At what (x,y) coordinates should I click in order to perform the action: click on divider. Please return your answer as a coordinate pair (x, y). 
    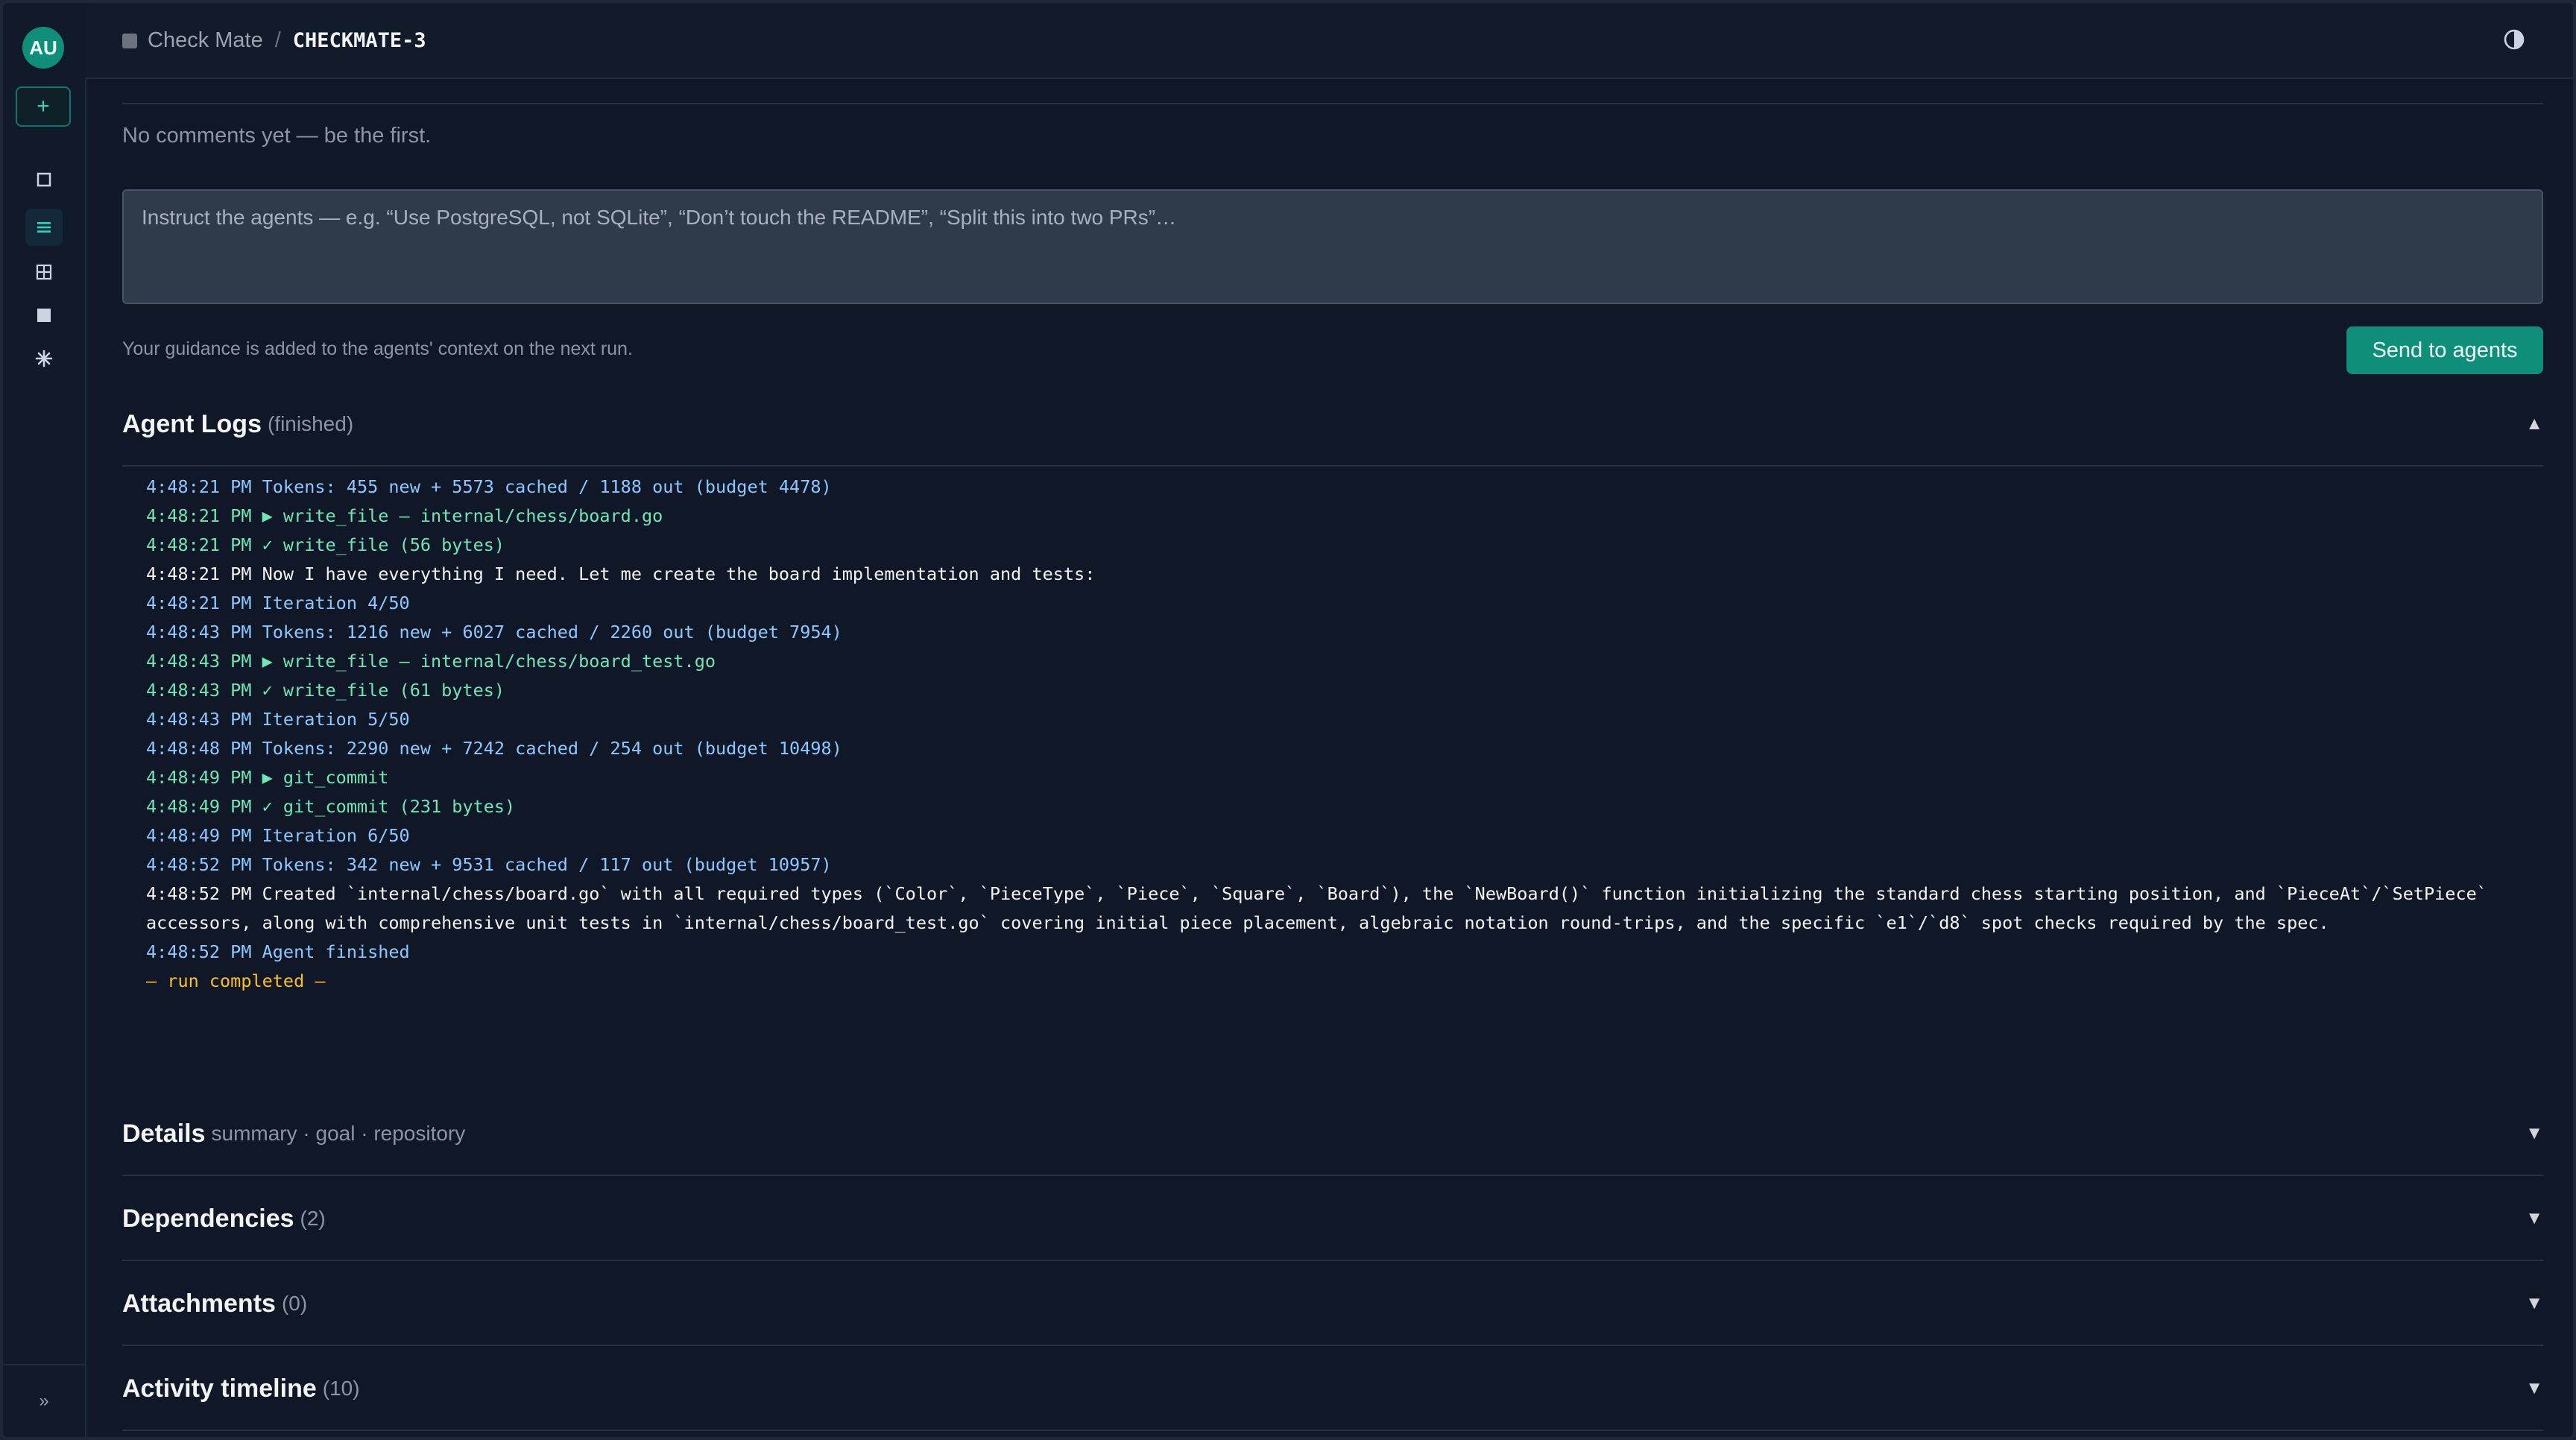
    Looking at the image, I should click on (1332, 103).